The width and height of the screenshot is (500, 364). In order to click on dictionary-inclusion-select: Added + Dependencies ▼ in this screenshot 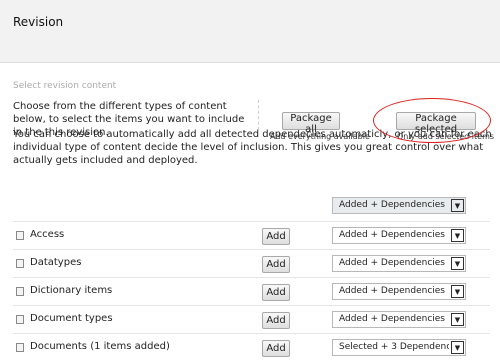, I will do `click(399, 291)`.